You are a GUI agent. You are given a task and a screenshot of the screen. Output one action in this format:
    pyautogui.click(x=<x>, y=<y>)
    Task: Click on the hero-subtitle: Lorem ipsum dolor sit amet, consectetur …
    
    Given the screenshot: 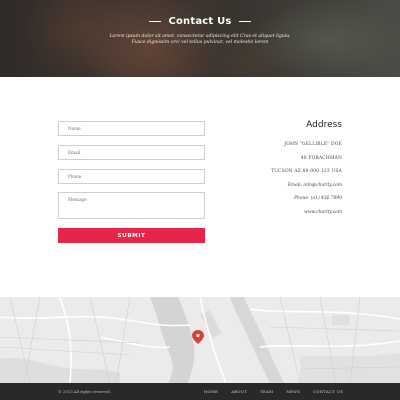 What is the action you would take?
    pyautogui.click(x=200, y=40)
    